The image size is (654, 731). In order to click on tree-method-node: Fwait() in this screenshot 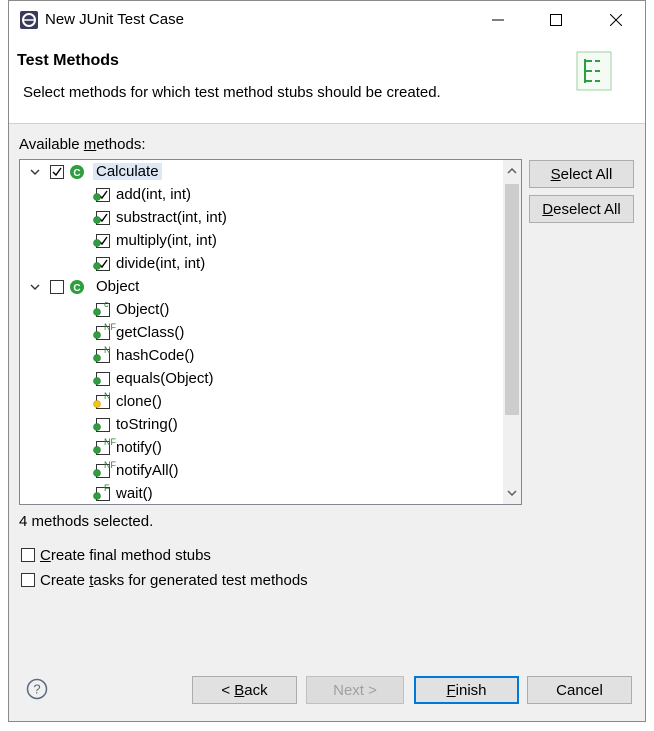, I will do `click(260, 493)`.